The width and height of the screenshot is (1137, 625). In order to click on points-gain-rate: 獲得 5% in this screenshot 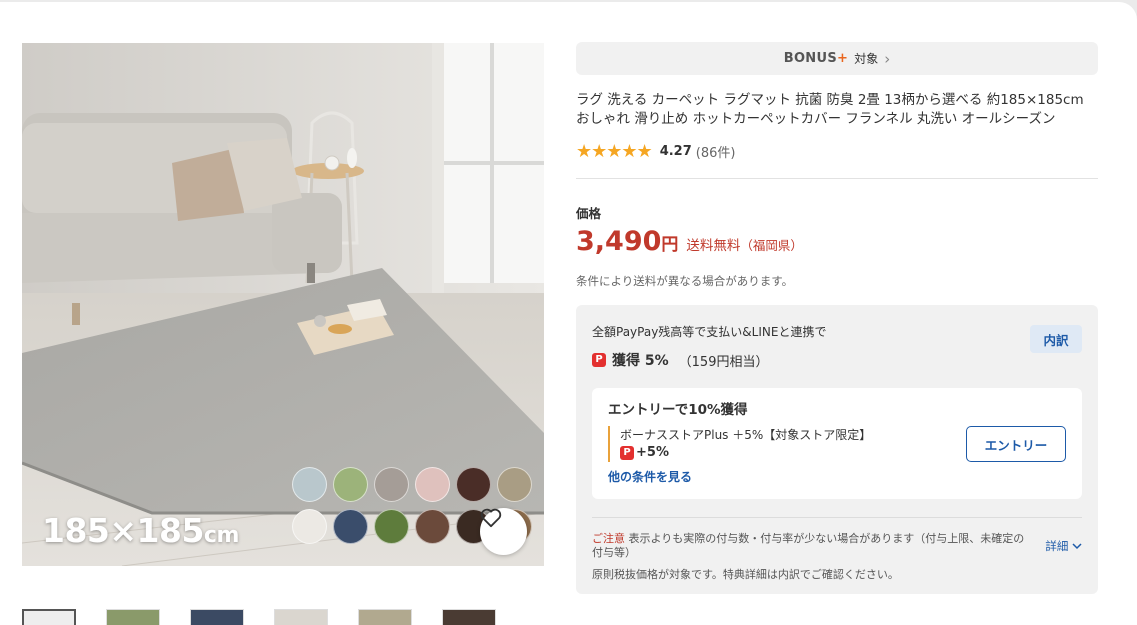, I will do `click(640, 361)`.